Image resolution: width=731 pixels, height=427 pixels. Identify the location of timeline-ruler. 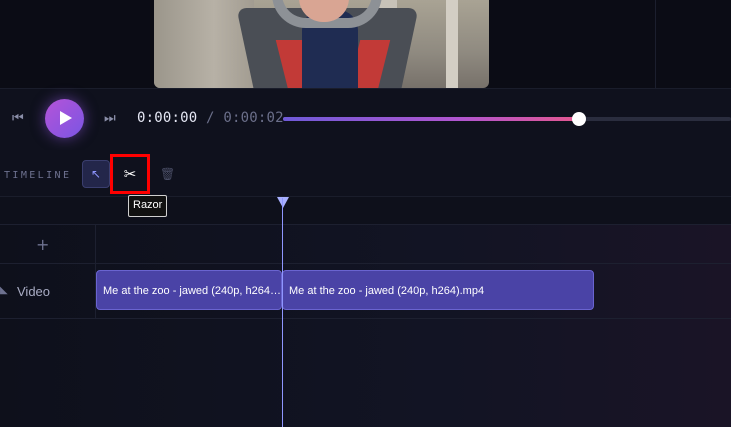
(365, 211).